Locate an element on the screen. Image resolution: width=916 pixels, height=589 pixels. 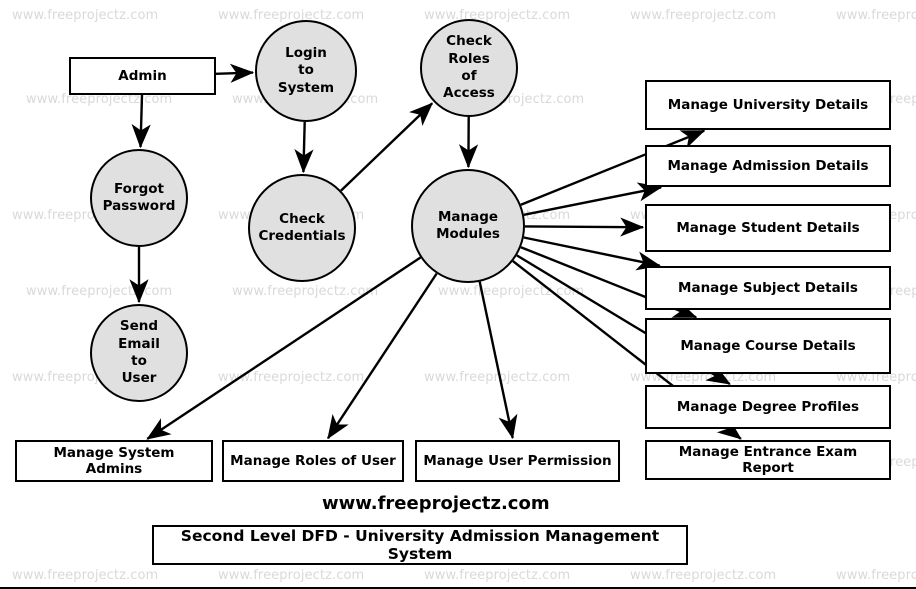
data-store-admission: Manage Admission Details is located at coordinates (768, 166).